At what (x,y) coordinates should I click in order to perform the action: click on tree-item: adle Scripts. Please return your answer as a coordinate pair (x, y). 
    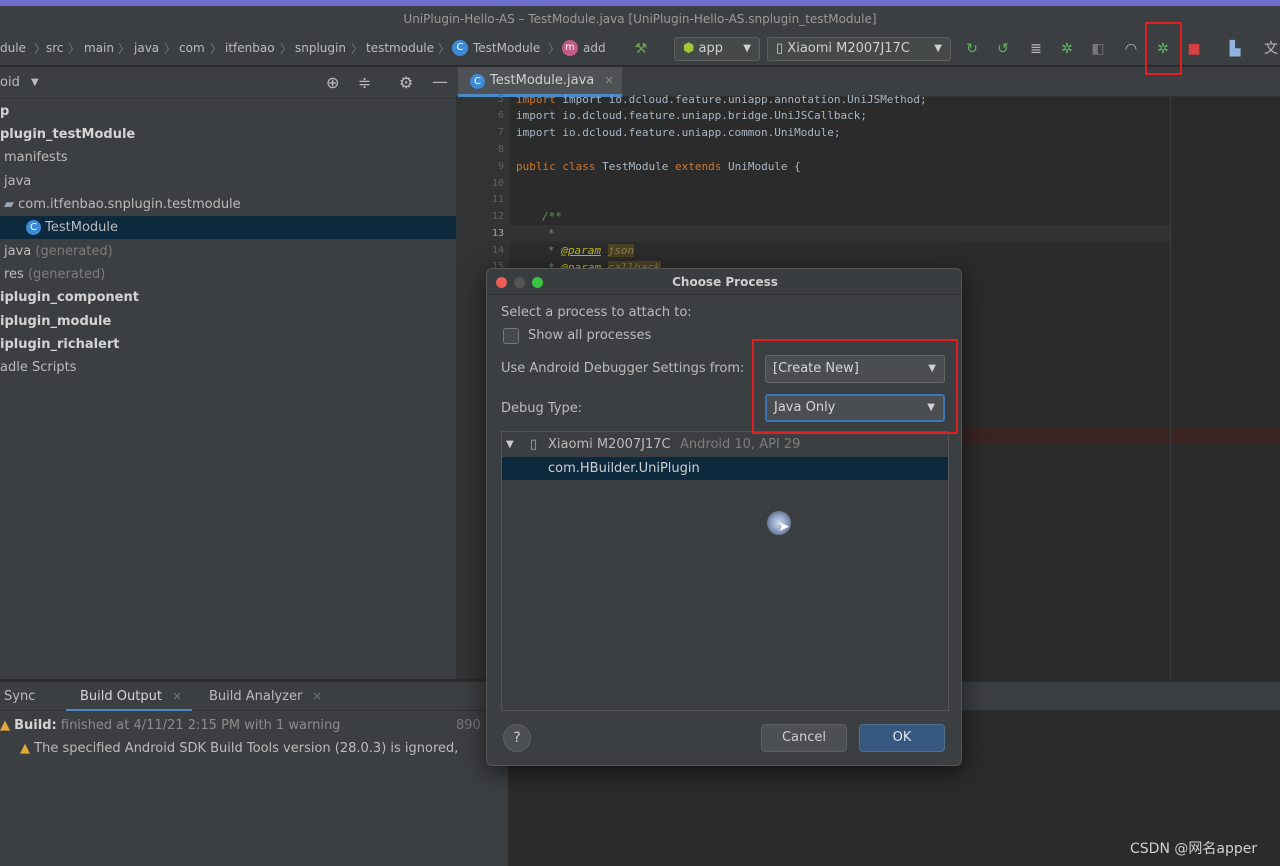
    Looking at the image, I should click on (228, 367).